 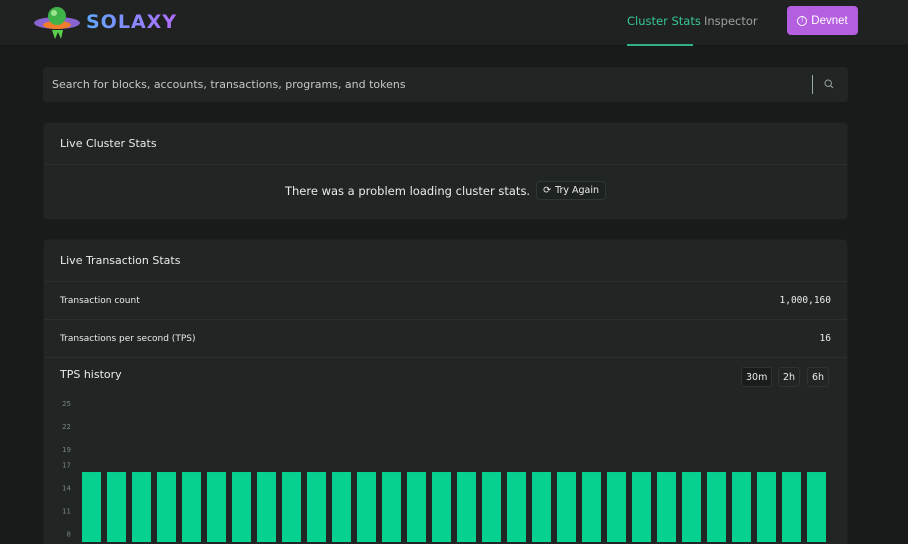 What do you see at coordinates (829, 20) in the screenshot?
I see `cluster-label: Devnet` at bounding box center [829, 20].